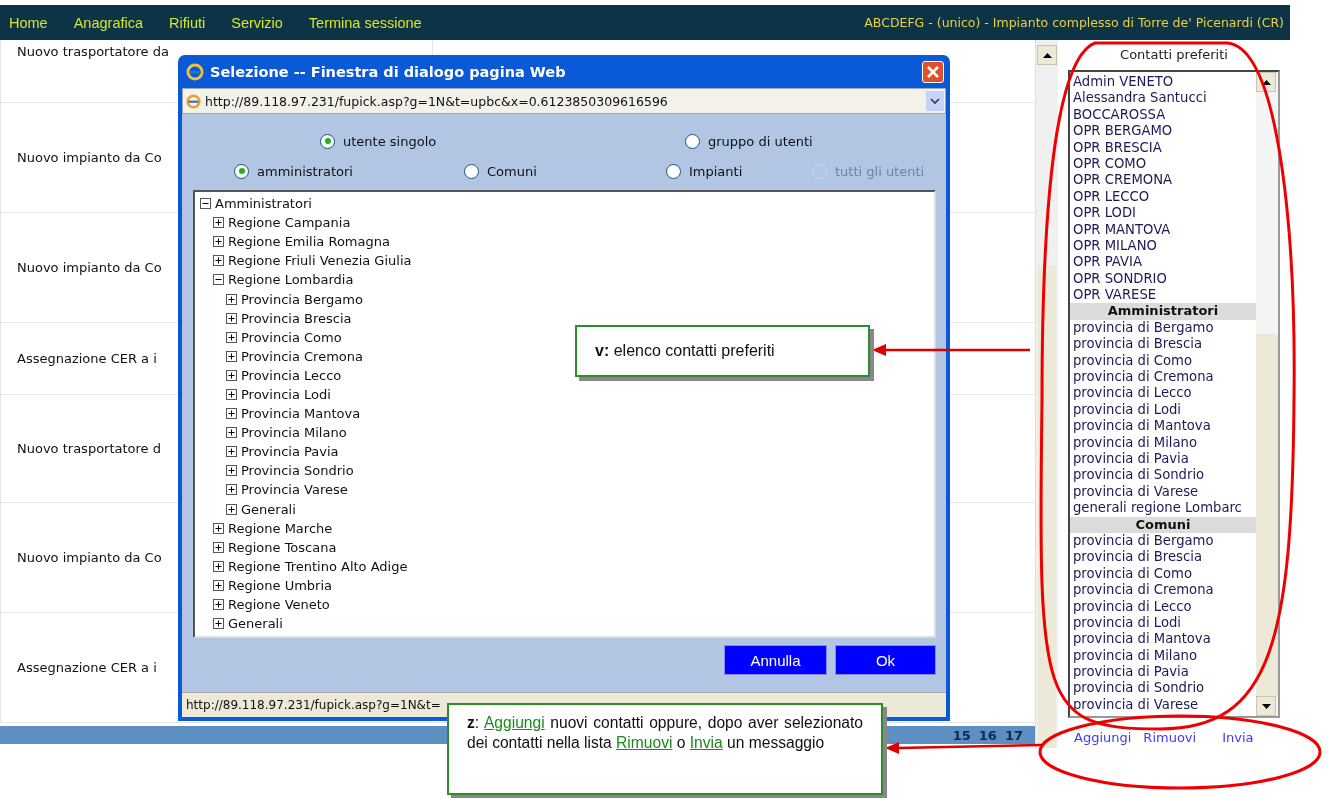 Image resolution: width=1328 pixels, height=798 pixels. I want to click on tree-item: Regione Veneto, so click(279, 604).